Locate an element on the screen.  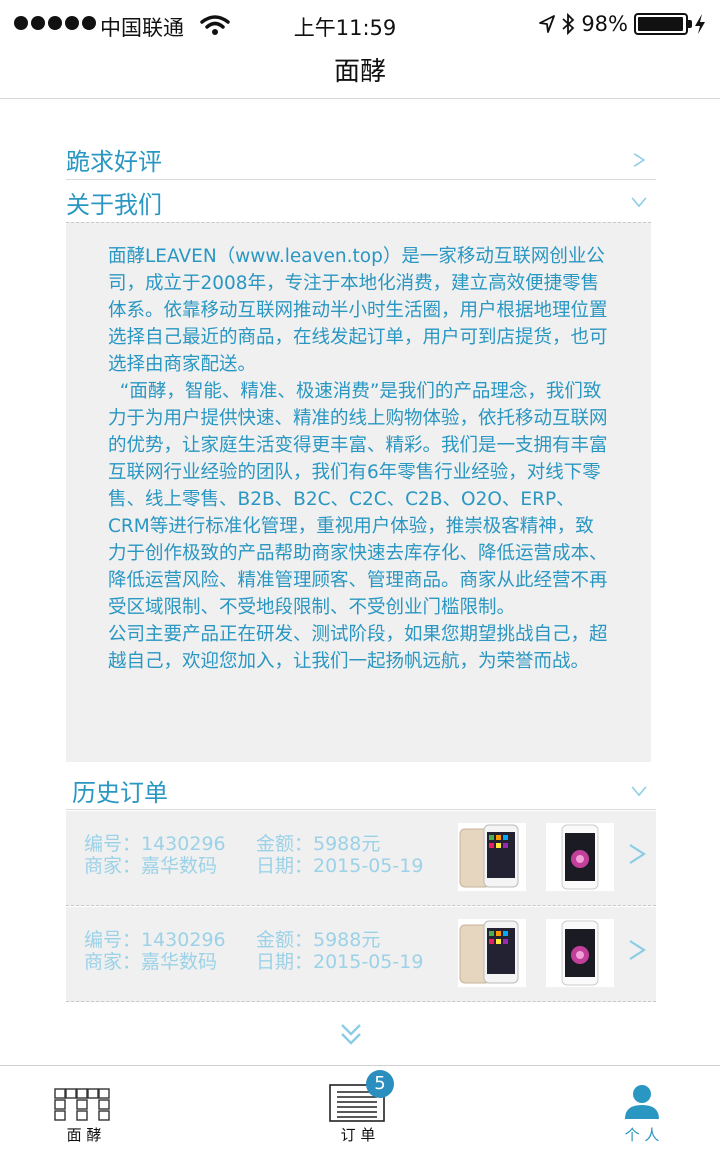
nav-bar: 面酵 is located at coordinates (360, 75).